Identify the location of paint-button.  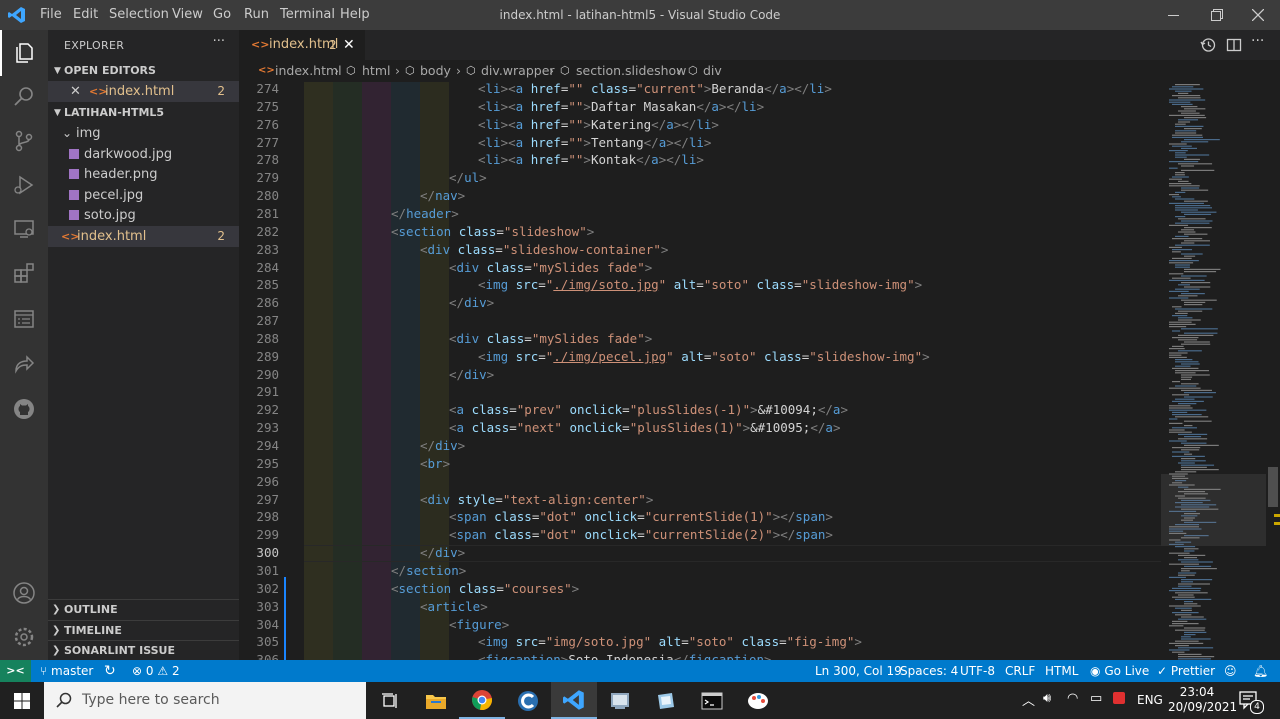
(758, 700).